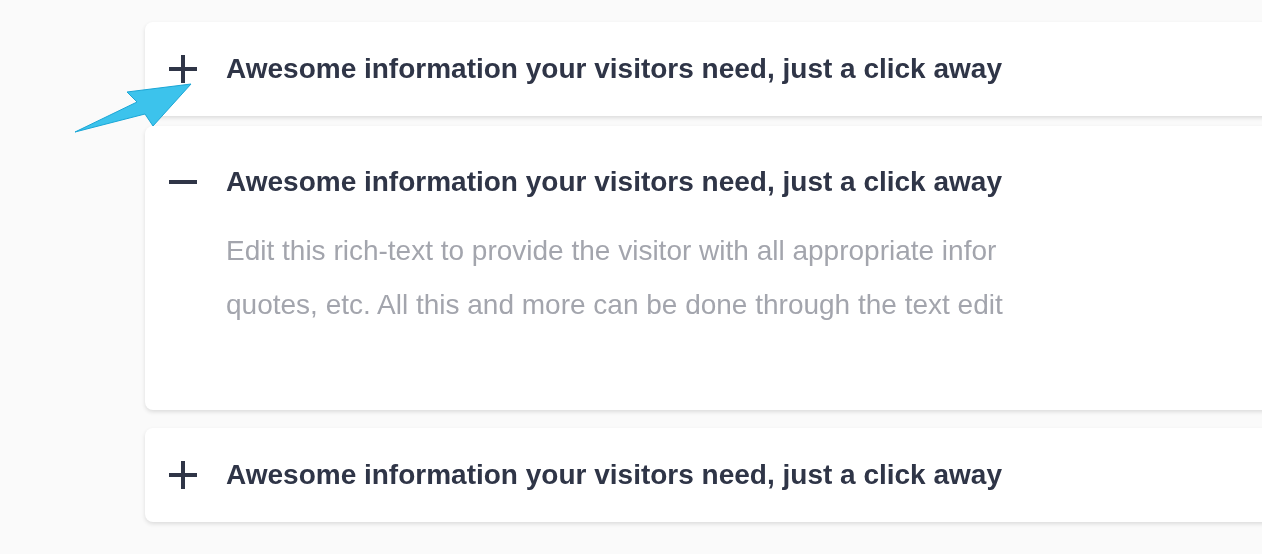 The height and width of the screenshot is (554, 1262). Describe the element at coordinates (612, 251) in the screenshot. I see `answer-text: Edit this rich-text to provide the visitor with all appropriate infor` at that location.